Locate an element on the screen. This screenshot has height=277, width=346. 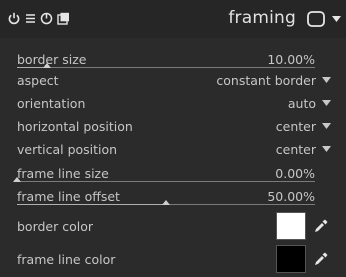
orientation-value: auto is located at coordinates (301, 103).